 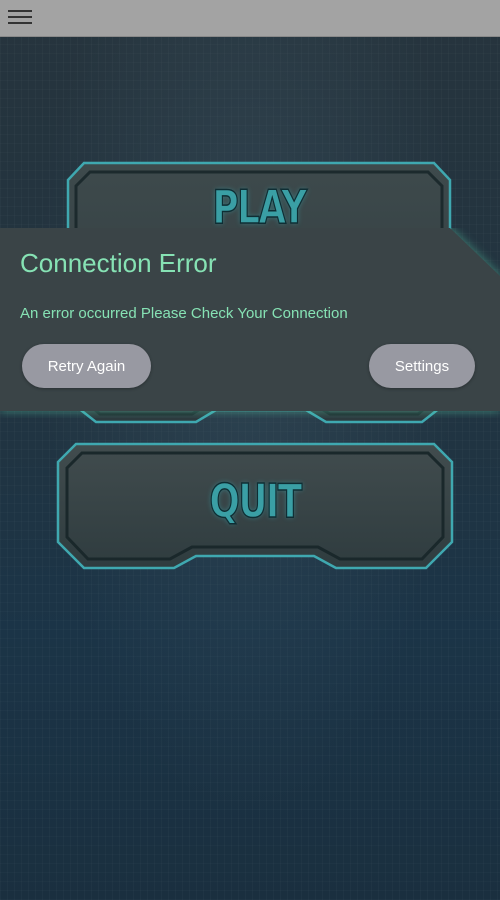 What do you see at coordinates (422, 366) in the screenshot?
I see `settings-button: Settings` at bounding box center [422, 366].